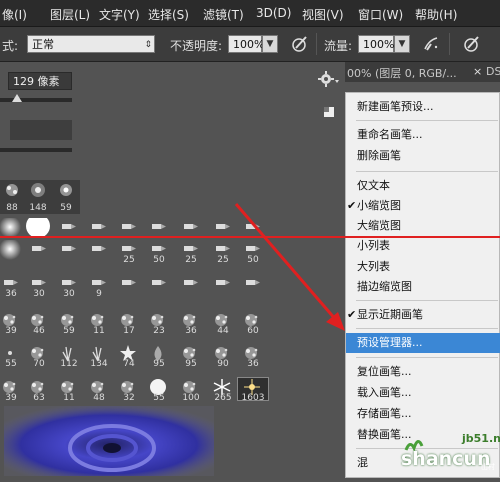 The image size is (500, 482). Describe the element at coordinates (446, 459) in the screenshot. I see `watermark-brand: shancun` at that location.